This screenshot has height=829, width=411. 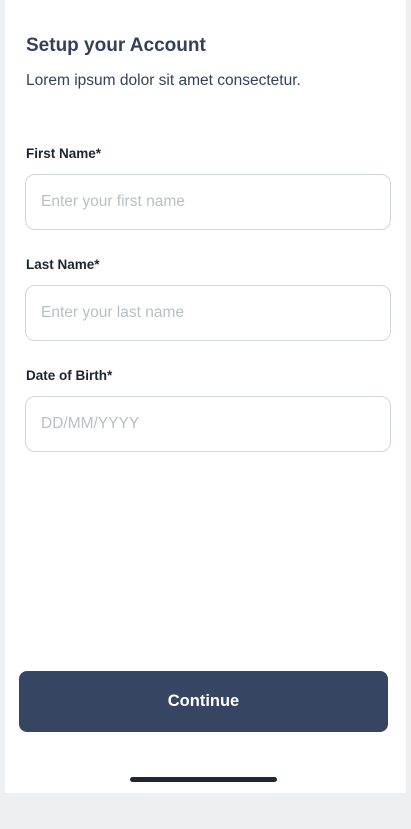 What do you see at coordinates (208, 424) in the screenshot?
I see `date-of-birth-input` at bounding box center [208, 424].